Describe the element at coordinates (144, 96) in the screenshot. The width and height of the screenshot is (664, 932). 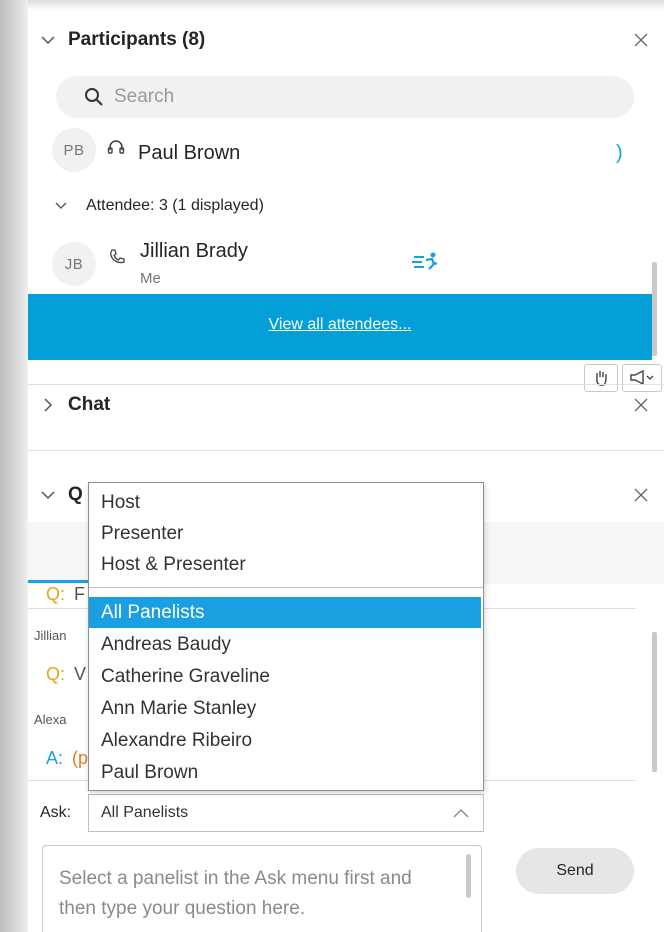
I see `search-placeholder: Search` at that location.